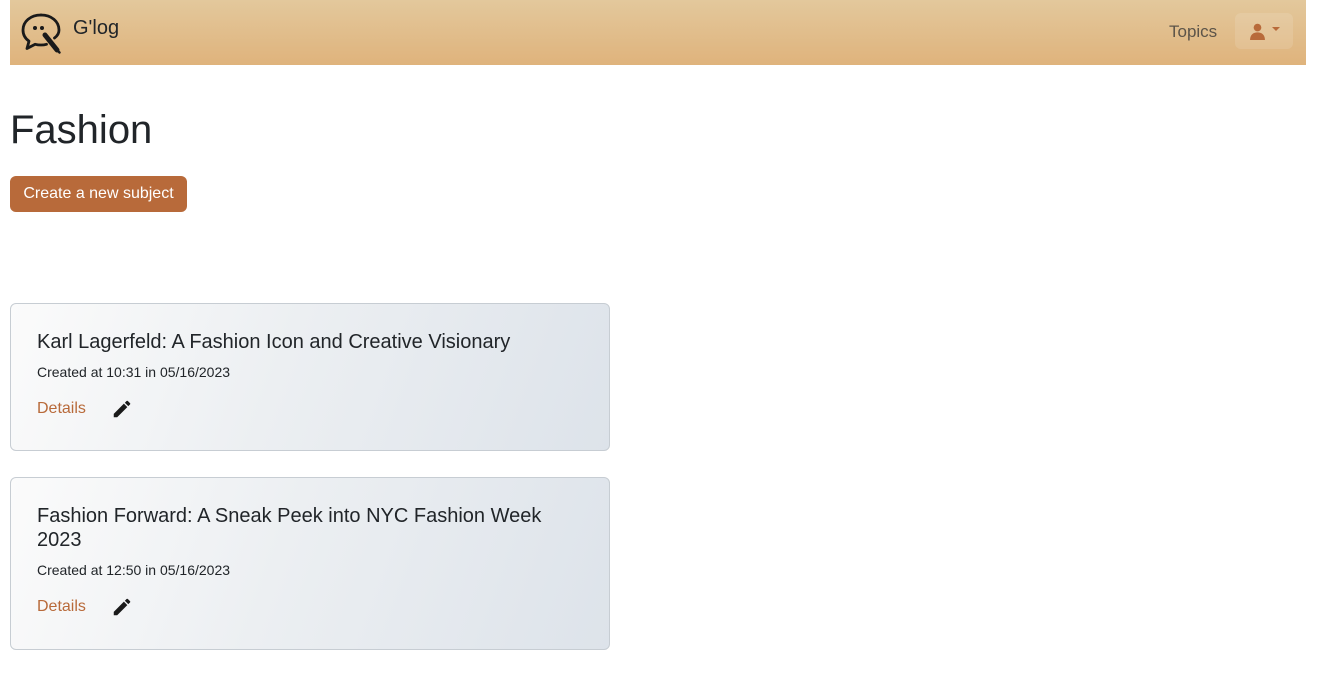  What do you see at coordinates (134, 570) in the screenshot?
I see `subject-created-at: Created at 12:50 in 05/16/2023` at bounding box center [134, 570].